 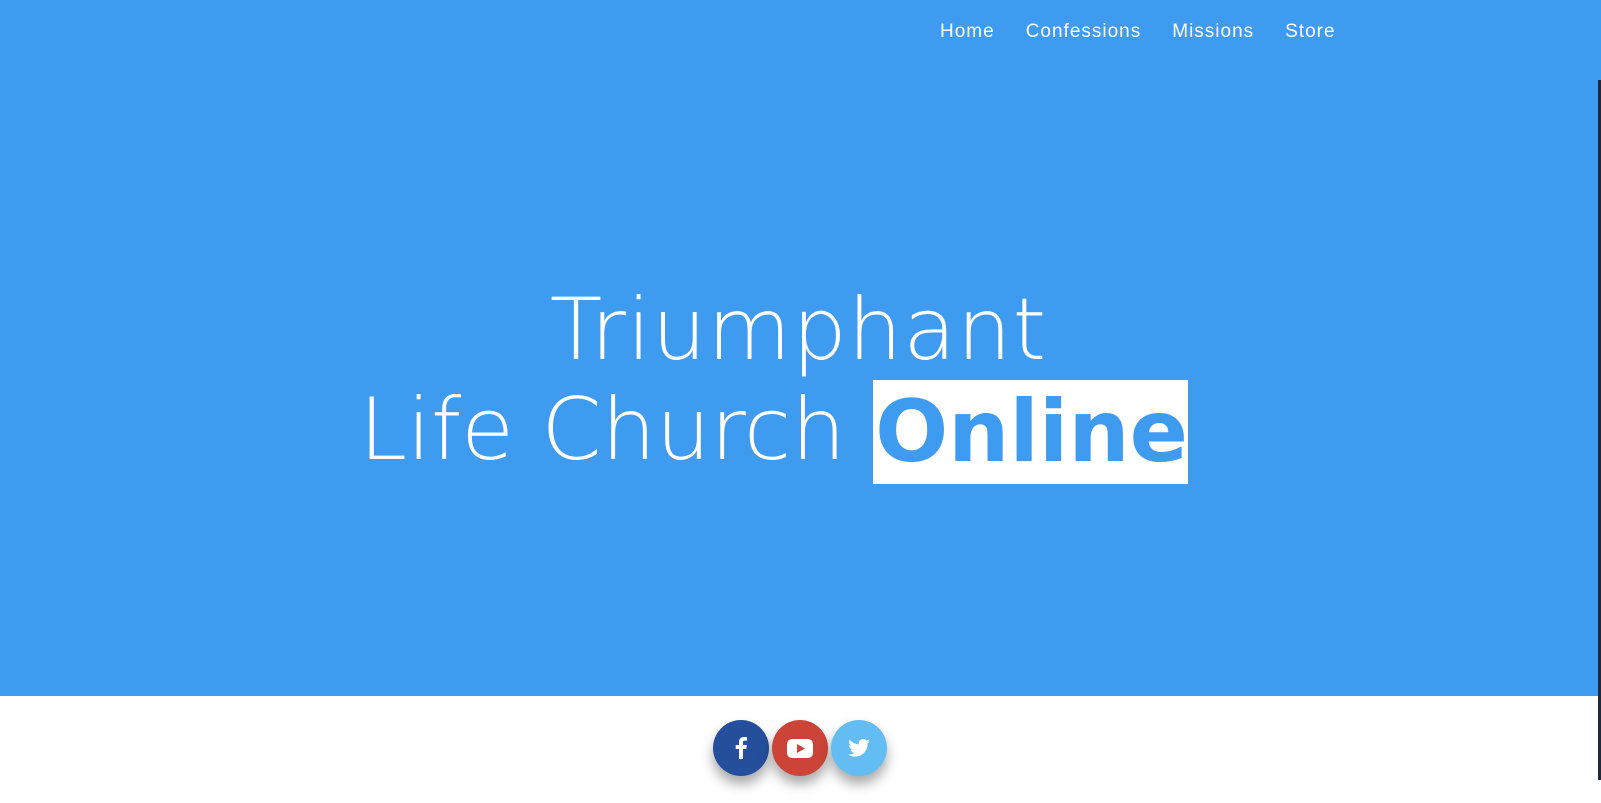 I want to click on facebook-icon, so click(x=741, y=748).